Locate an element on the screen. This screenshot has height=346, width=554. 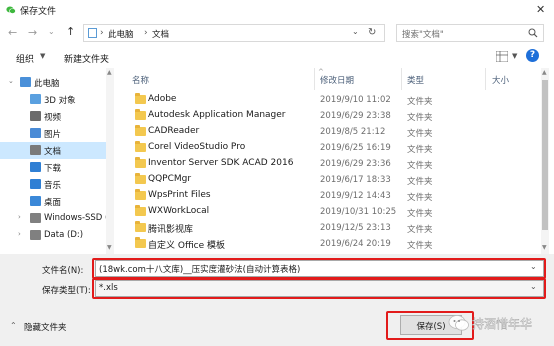
nav-item: 3D 对象 is located at coordinates (53, 99).